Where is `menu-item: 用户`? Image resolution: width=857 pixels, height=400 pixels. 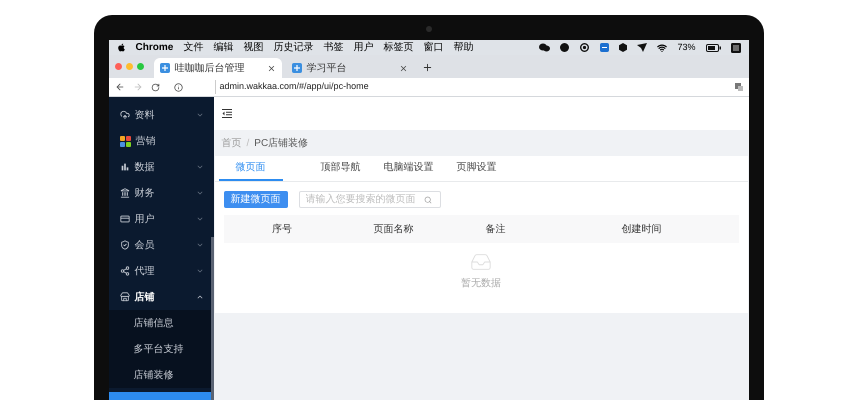
menu-item: 用户 is located at coordinates (363, 47).